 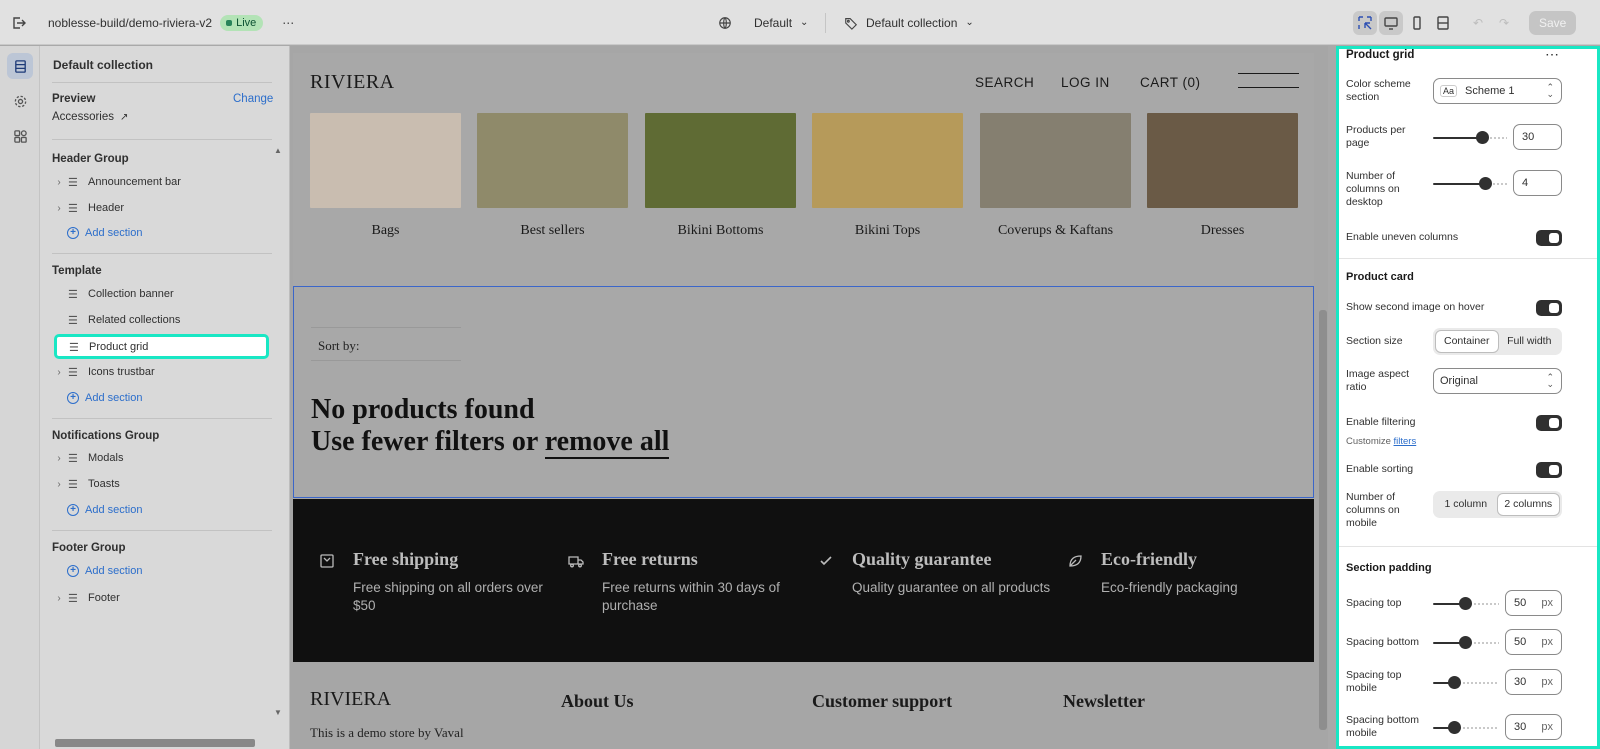 I want to click on spacing-top-slider, so click(x=1466, y=604).